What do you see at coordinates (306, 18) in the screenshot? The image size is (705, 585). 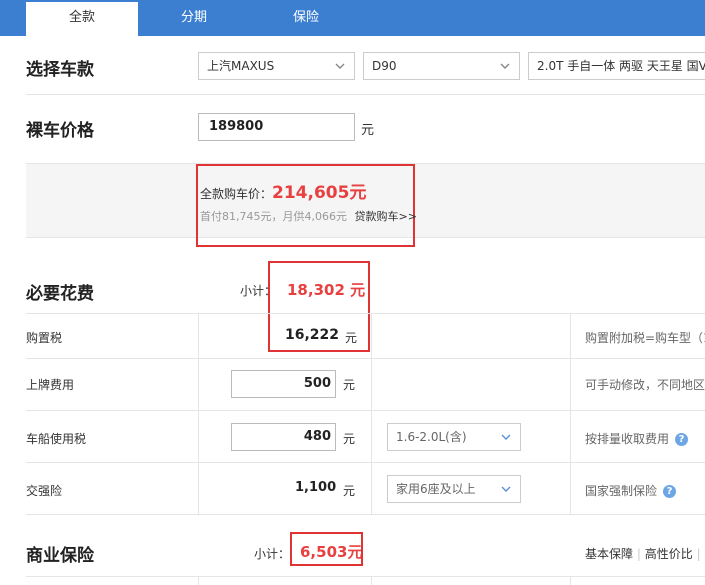 I see `tab-insurance: 保险` at bounding box center [306, 18].